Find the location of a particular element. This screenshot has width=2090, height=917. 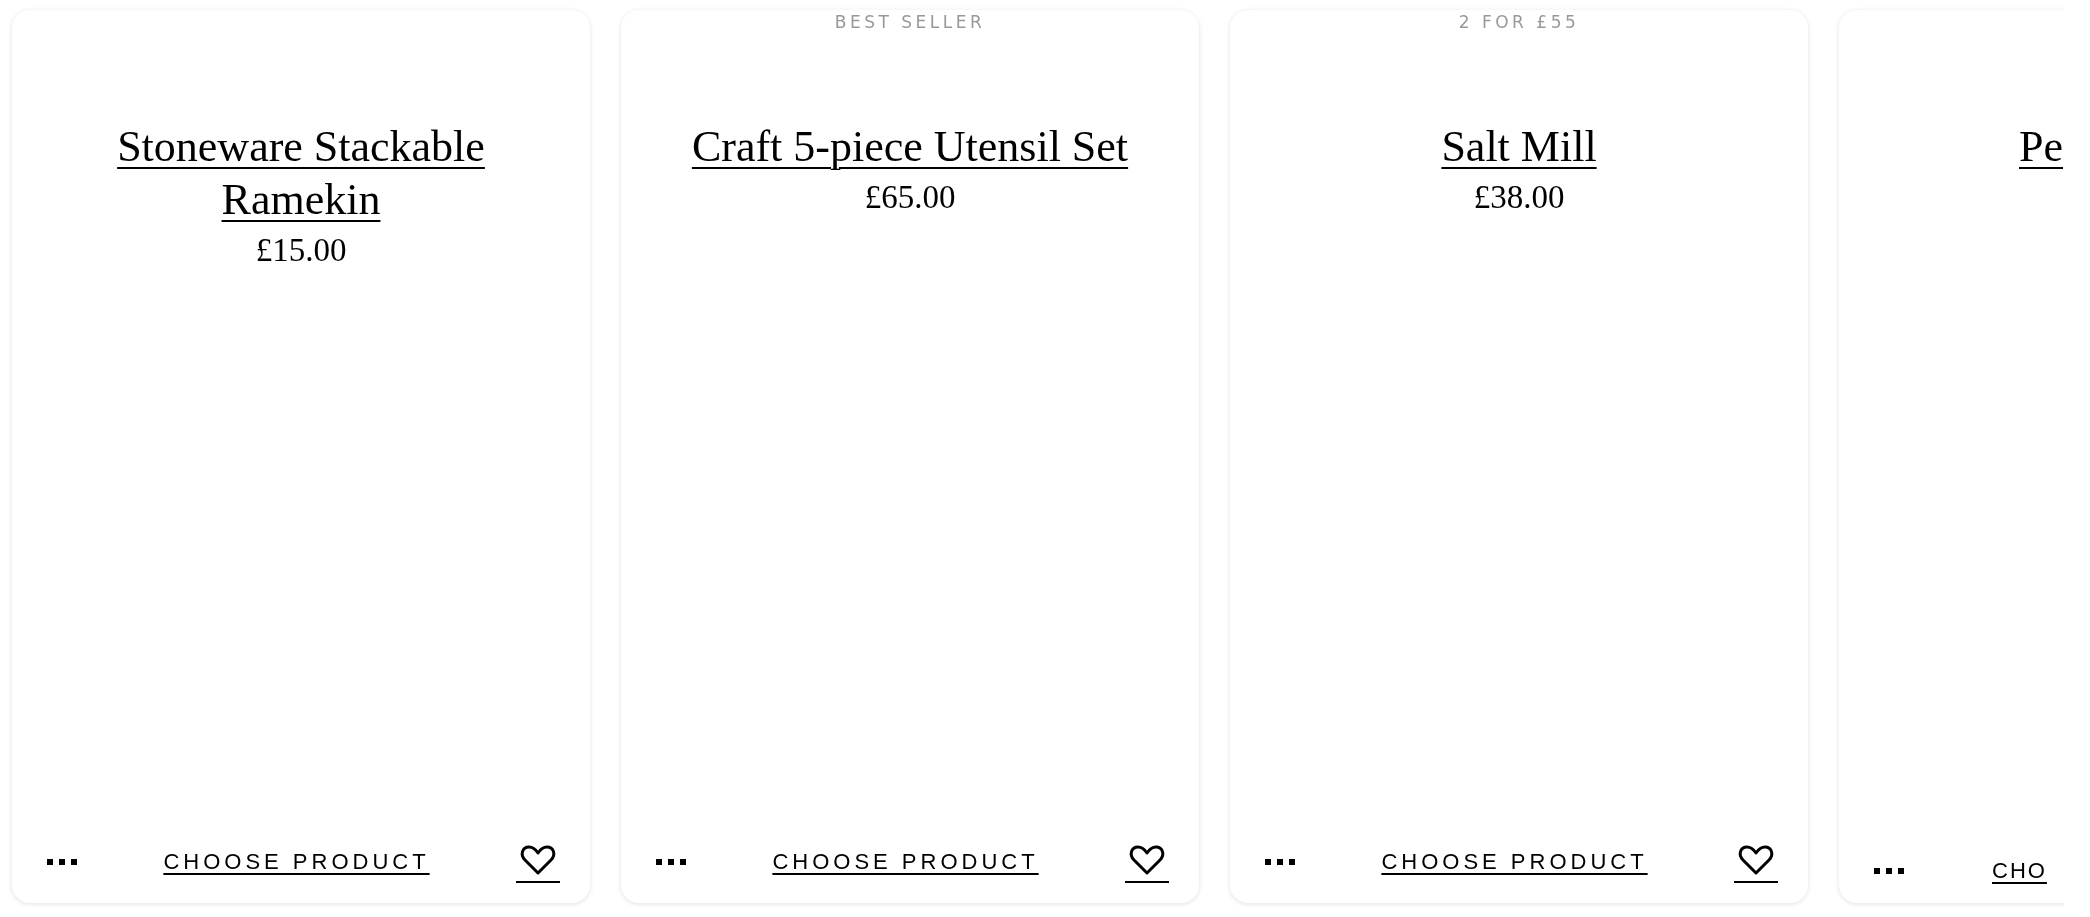

product-title-link: Craft 5-piece Utensil Set is located at coordinates (910, 146).